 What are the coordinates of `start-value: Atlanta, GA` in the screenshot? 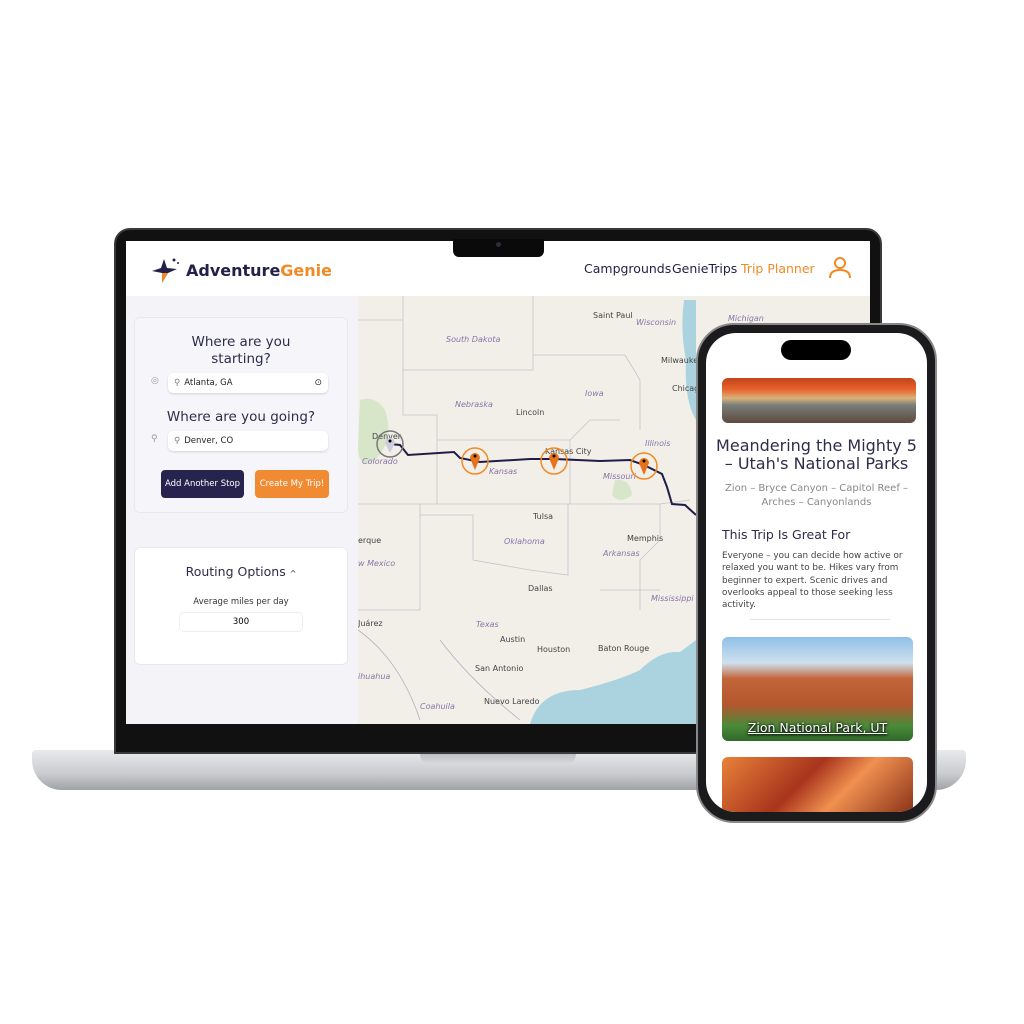 It's located at (208, 383).